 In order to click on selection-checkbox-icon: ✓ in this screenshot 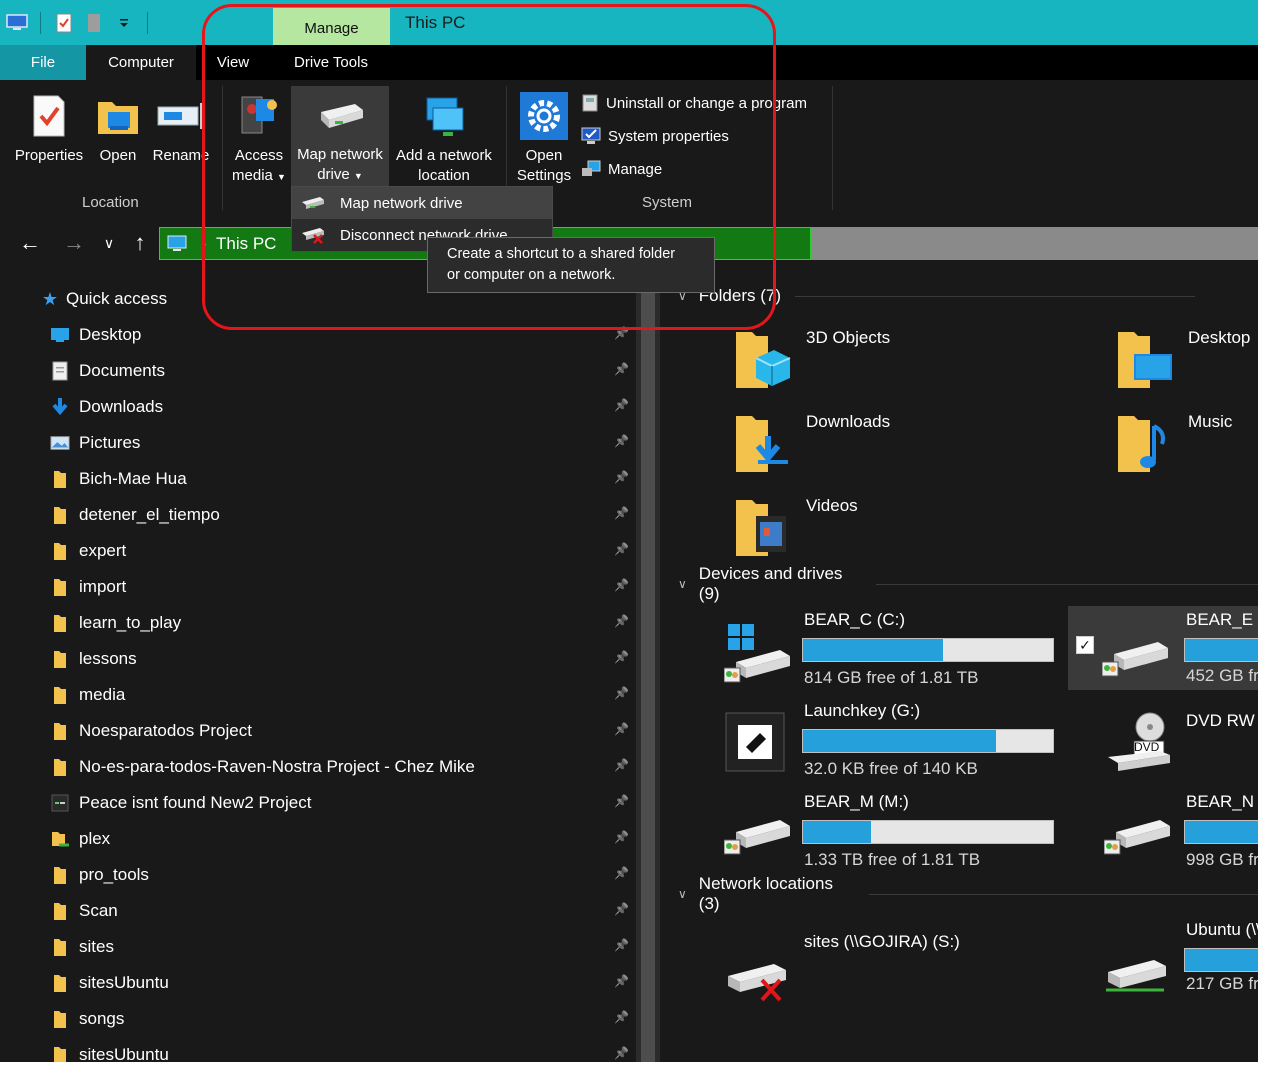, I will do `click(1085, 645)`.